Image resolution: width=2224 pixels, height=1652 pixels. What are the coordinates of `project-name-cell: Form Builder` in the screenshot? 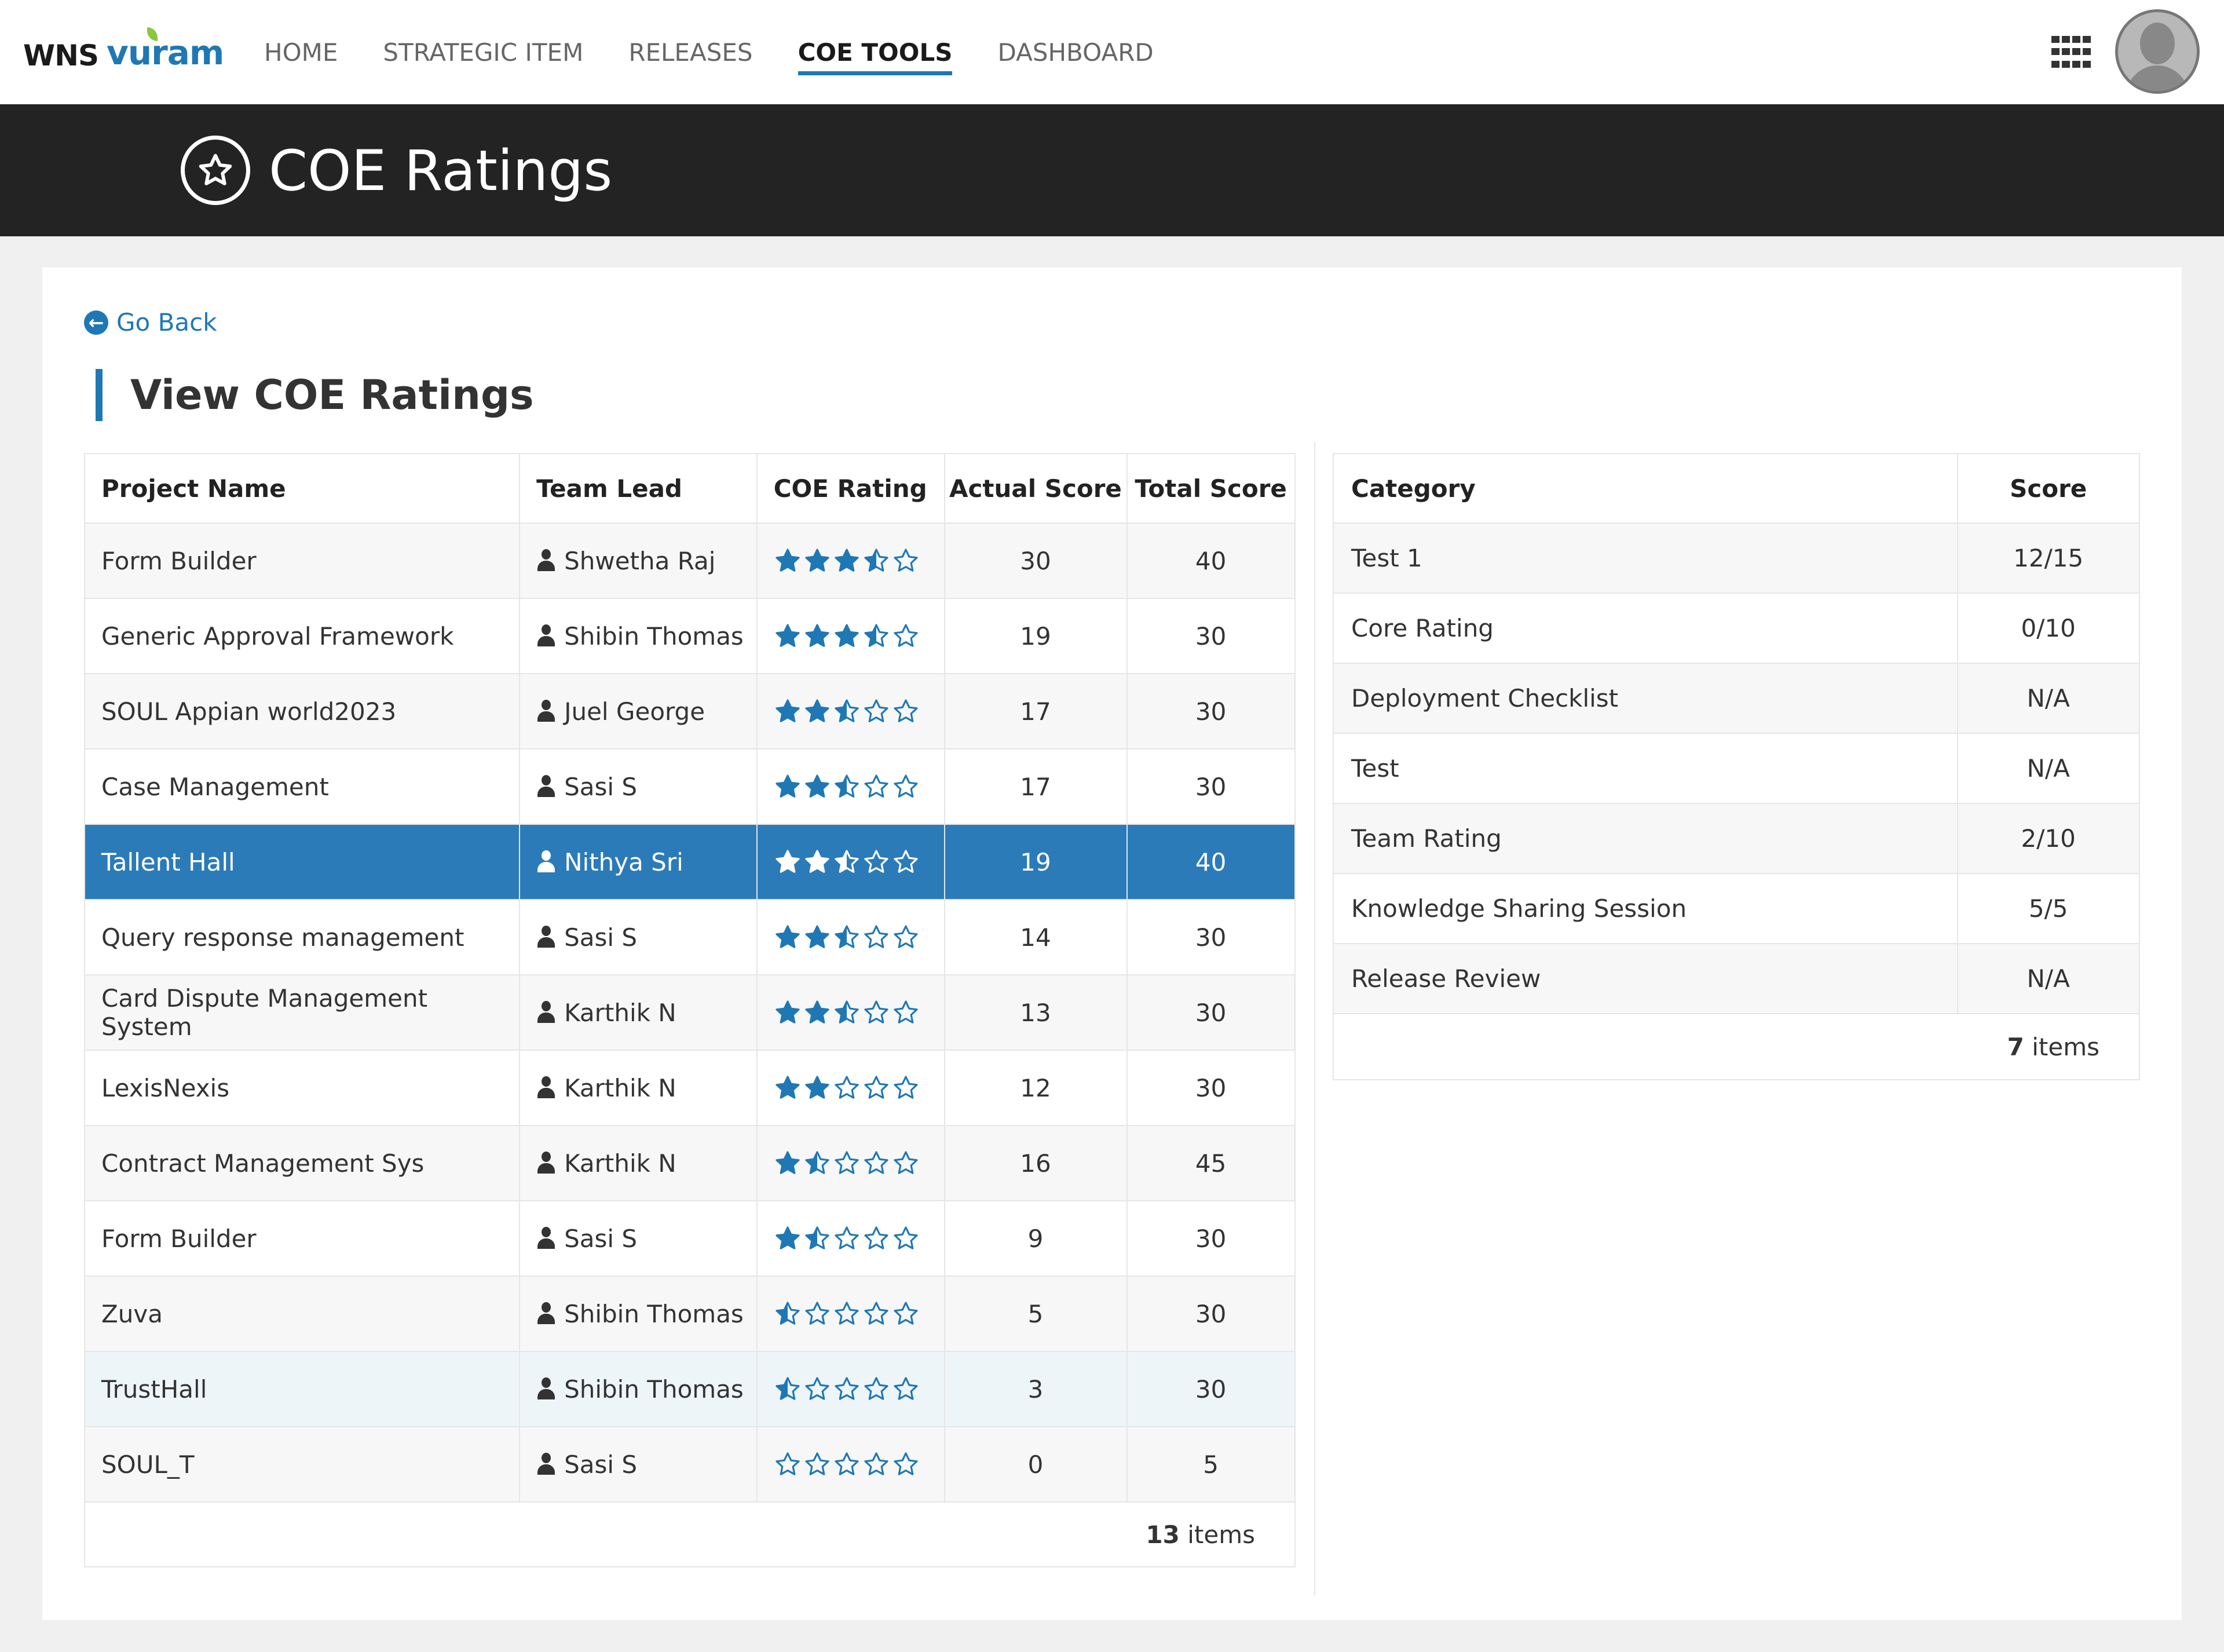 It's located at (302, 560).